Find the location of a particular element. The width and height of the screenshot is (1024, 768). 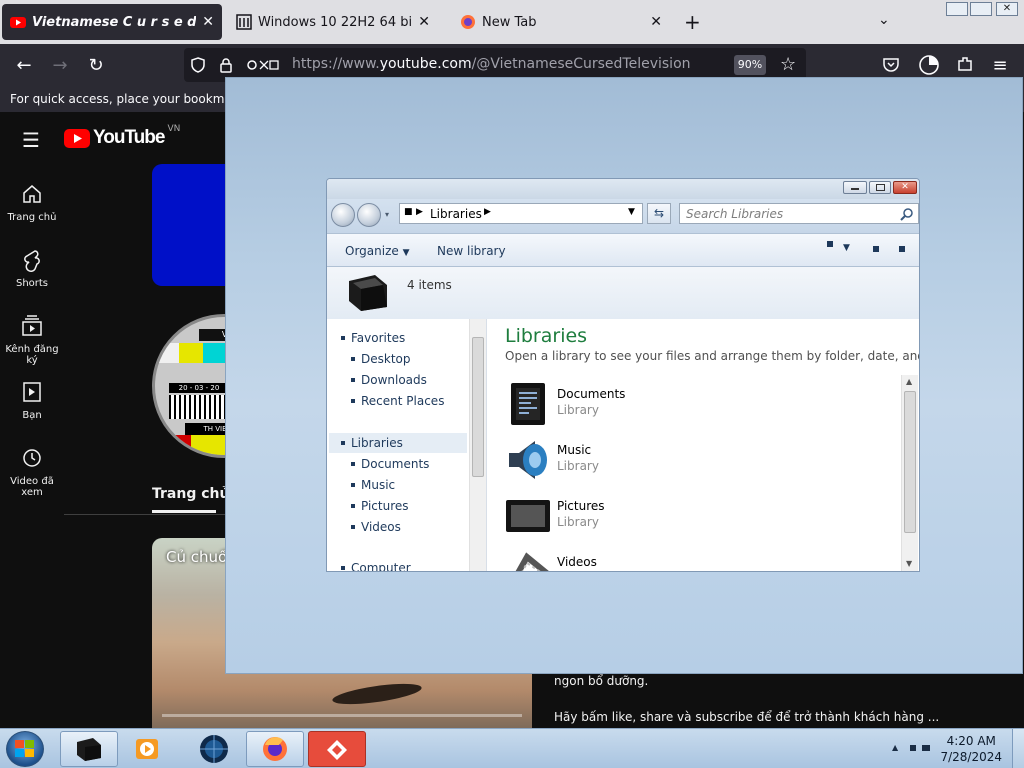

explorer-close-button: ✕ is located at coordinates (905, 187).